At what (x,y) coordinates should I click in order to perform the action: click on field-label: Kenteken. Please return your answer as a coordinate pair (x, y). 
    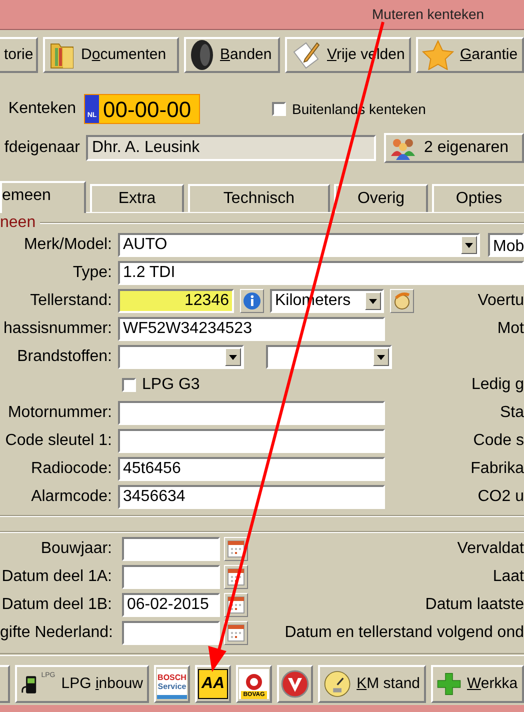
    Looking at the image, I should click on (42, 109).